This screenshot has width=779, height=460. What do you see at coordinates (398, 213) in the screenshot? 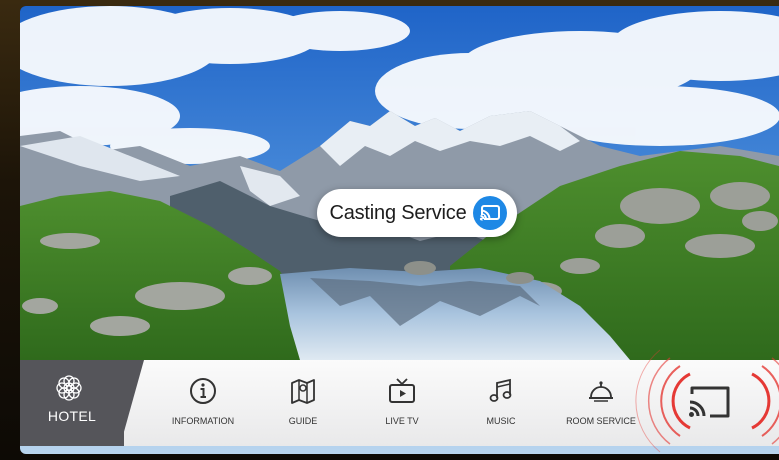
I see `casting-service-label: Casting Service` at bounding box center [398, 213].